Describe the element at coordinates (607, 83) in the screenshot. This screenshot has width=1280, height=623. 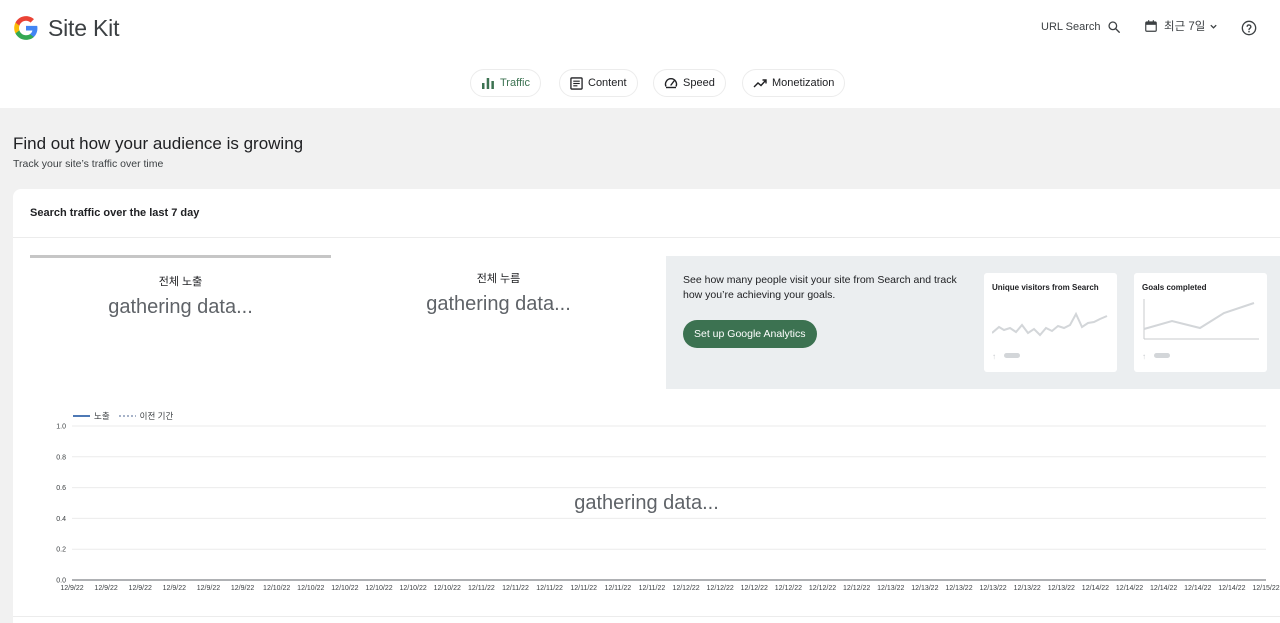
I see `tab-label: Content` at that location.